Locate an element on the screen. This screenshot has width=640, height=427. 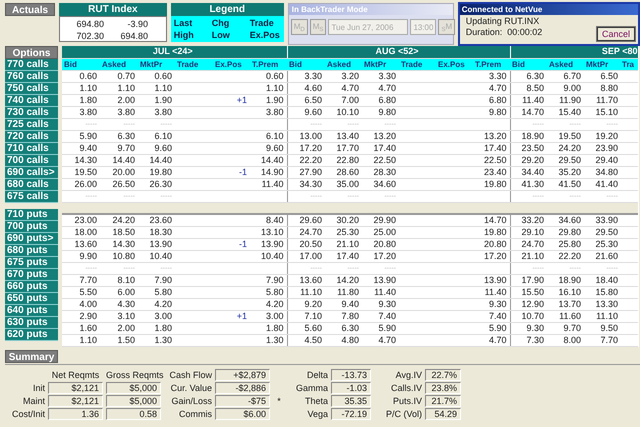
table-cell: 9.20 is located at coordinates (306, 304).